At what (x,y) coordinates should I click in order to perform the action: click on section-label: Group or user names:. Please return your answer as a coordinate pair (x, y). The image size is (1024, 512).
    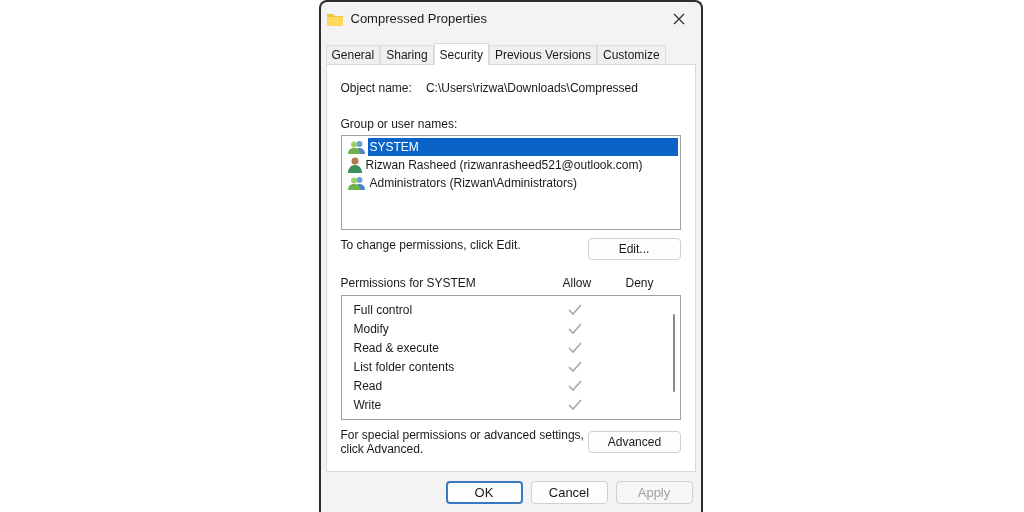
    Looking at the image, I should click on (399, 124).